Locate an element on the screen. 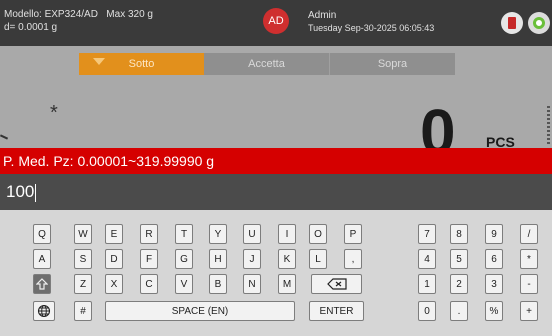 This screenshot has width=552, height=336. key-6: 6 is located at coordinates (494, 259).